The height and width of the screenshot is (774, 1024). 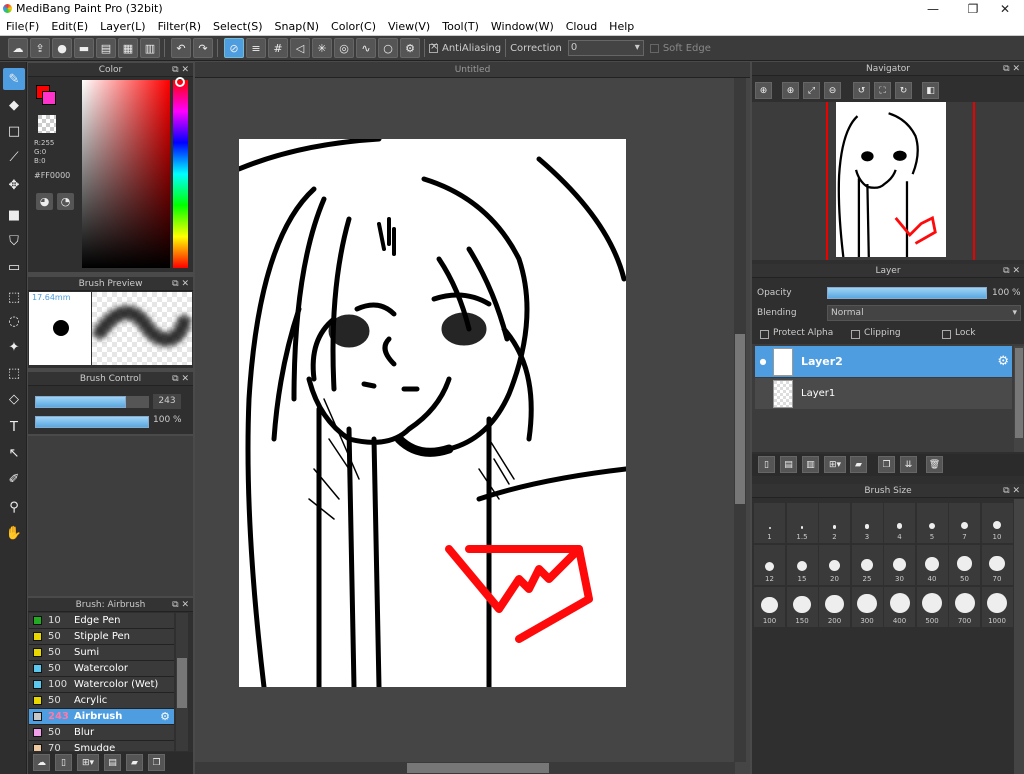 What do you see at coordinates (92, 422) in the screenshot?
I see `brush-opacity-slider` at bounding box center [92, 422].